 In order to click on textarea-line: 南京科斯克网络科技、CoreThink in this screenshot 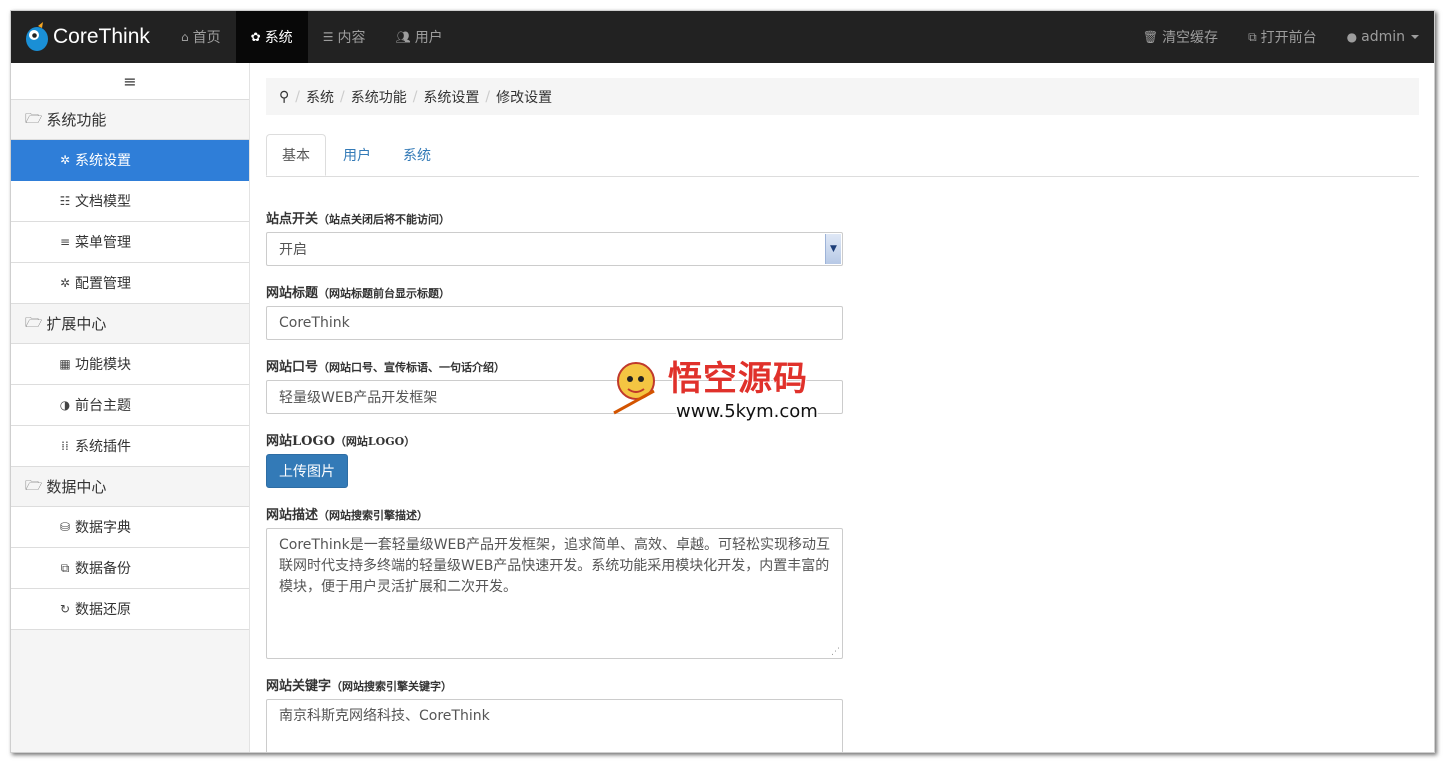, I will do `click(384, 716)`.